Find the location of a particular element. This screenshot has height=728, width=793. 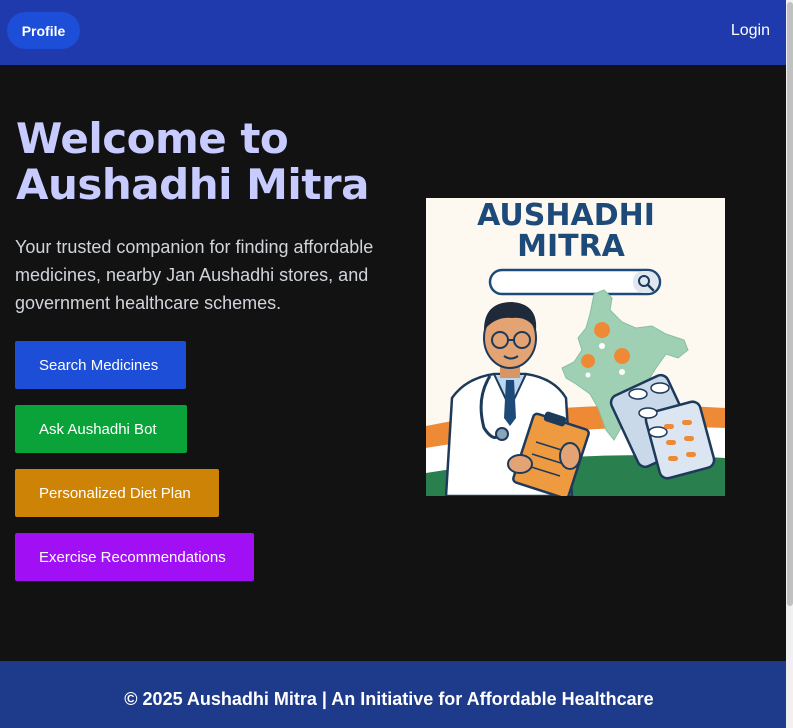

ask-bot-button: Ask Aushadhi Bot is located at coordinates (101, 429).